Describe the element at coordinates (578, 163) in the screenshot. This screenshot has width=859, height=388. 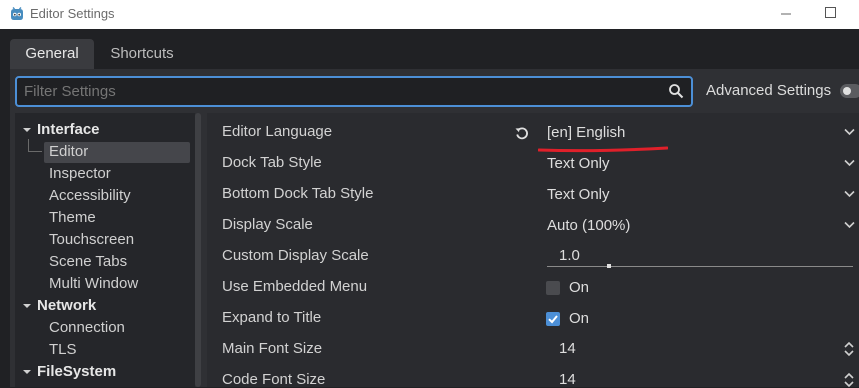
I see `dock-tab-style-dropdown: Text Only` at that location.